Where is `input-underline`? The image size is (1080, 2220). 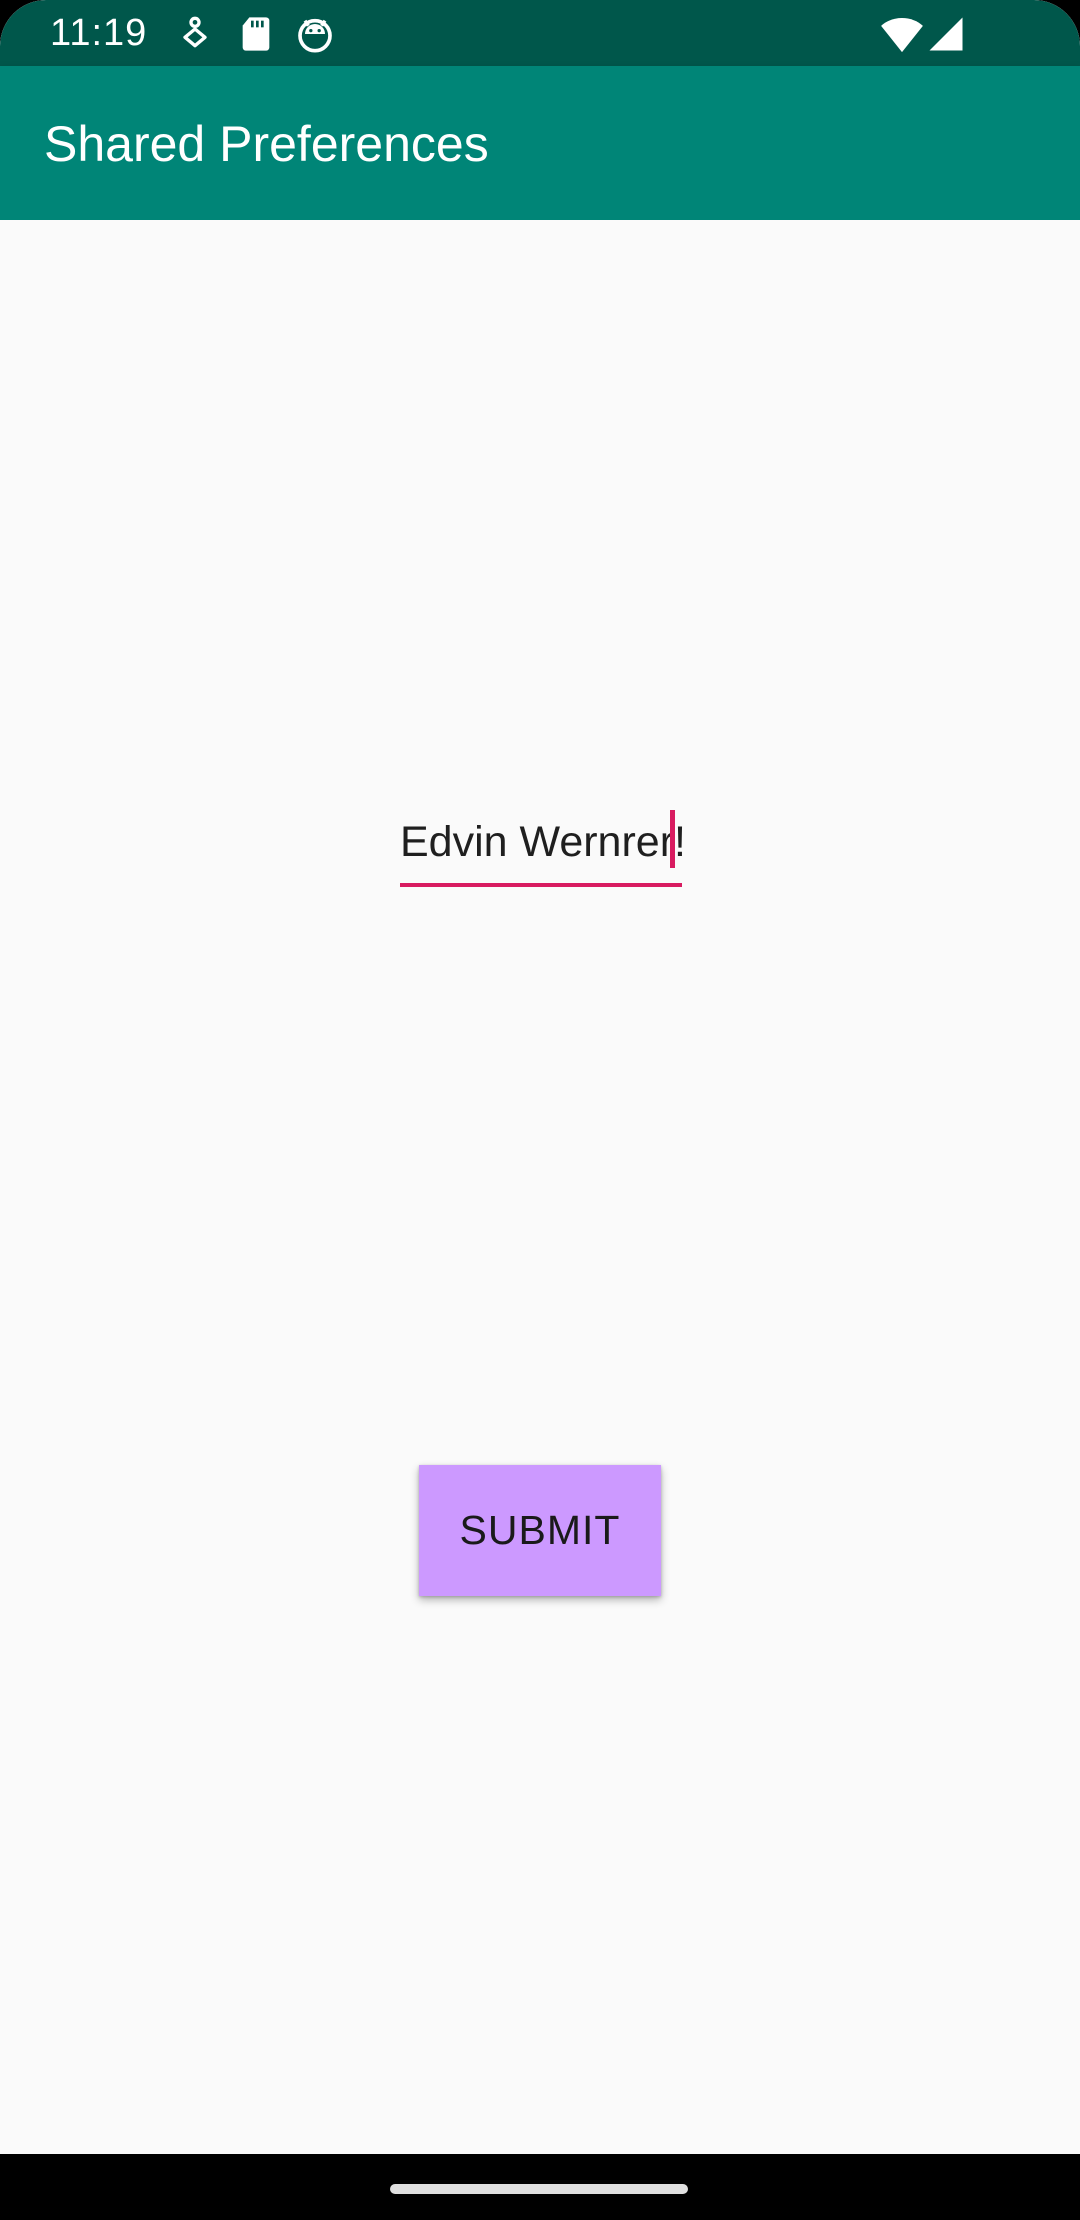 input-underline is located at coordinates (541, 885).